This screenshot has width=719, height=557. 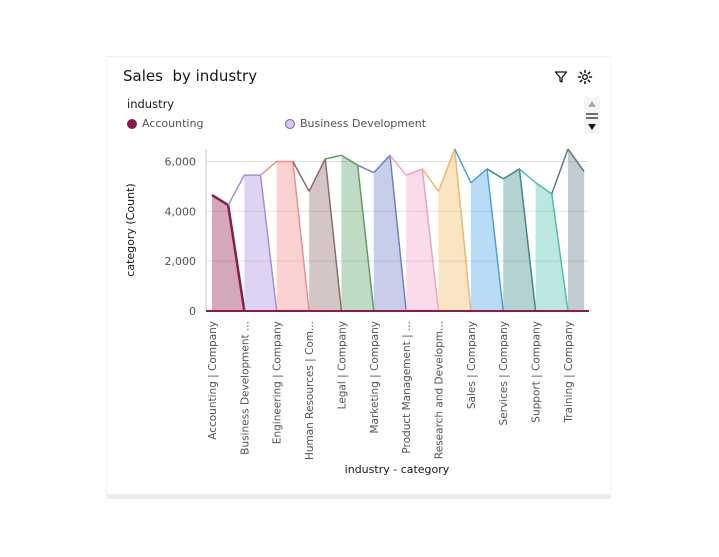 I want to click on y-tick-label: 2,000, so click(x=181, y=261).